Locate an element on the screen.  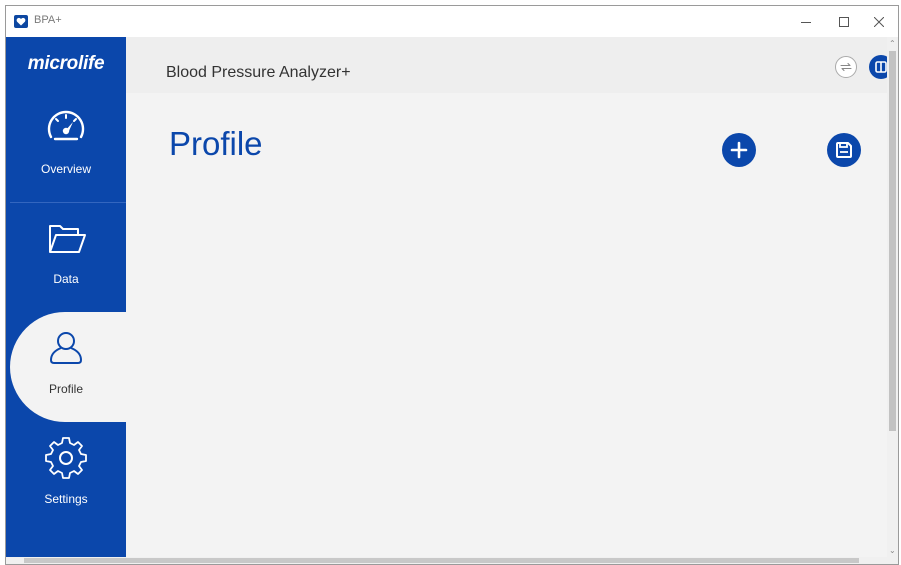
plus-icon is located at coordinates (739, 150).